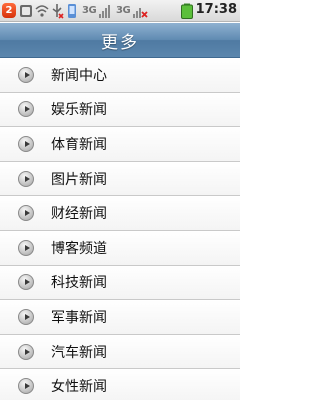  Describe the element at coordinates (79, 144) in the screenshot. I see `list-item-label: 体育新闻` at that location.